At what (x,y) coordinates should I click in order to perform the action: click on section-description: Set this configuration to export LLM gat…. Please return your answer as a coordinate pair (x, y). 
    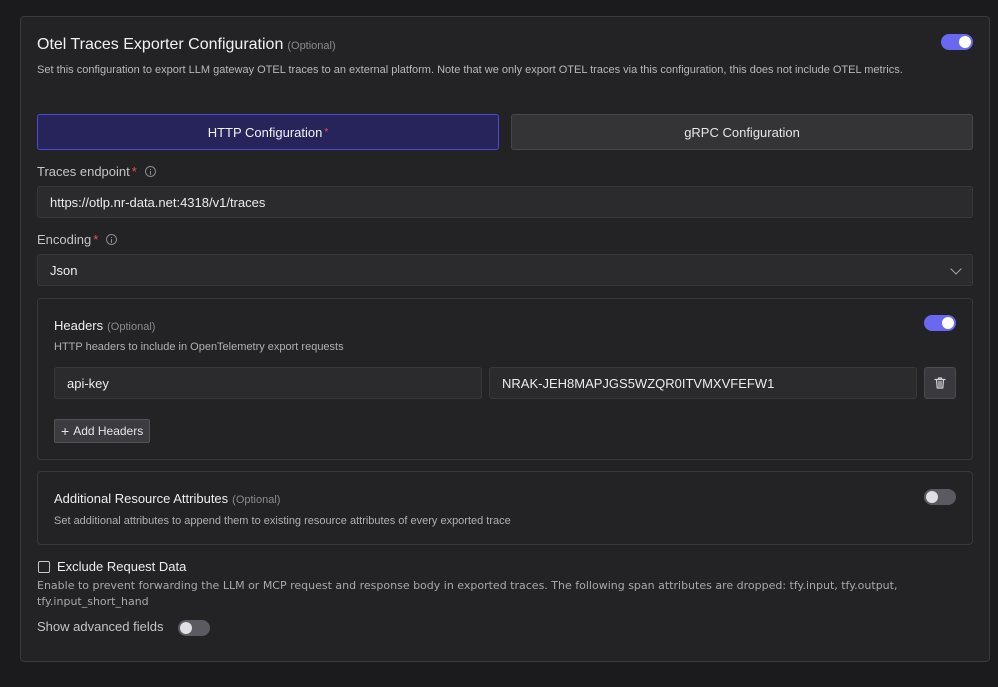
    Looking at the image, I should click on (470, 70).